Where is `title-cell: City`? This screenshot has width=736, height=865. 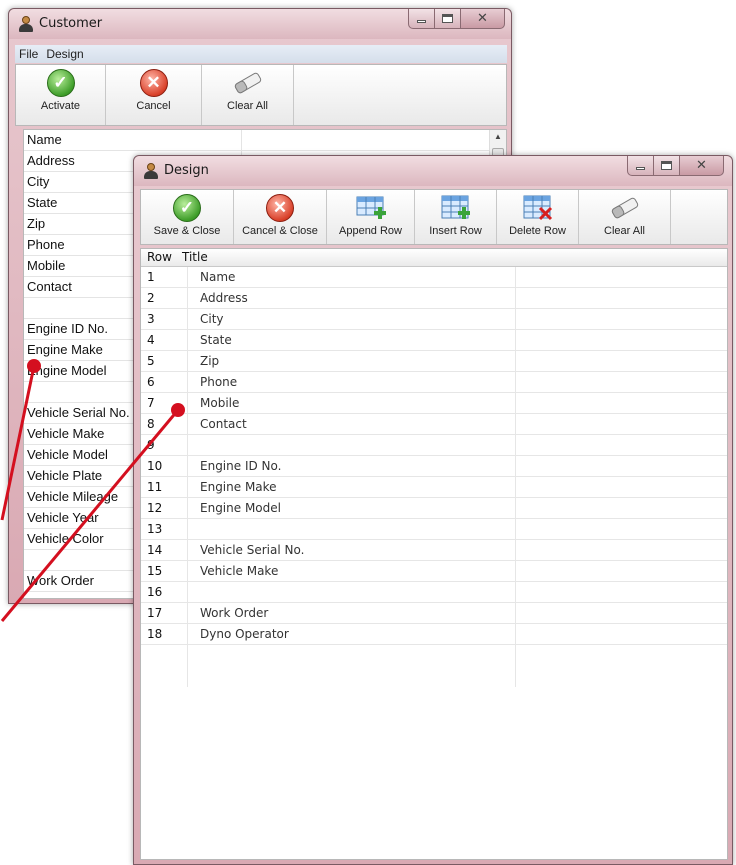
title-cell: City is located at coordinates (212, 319).